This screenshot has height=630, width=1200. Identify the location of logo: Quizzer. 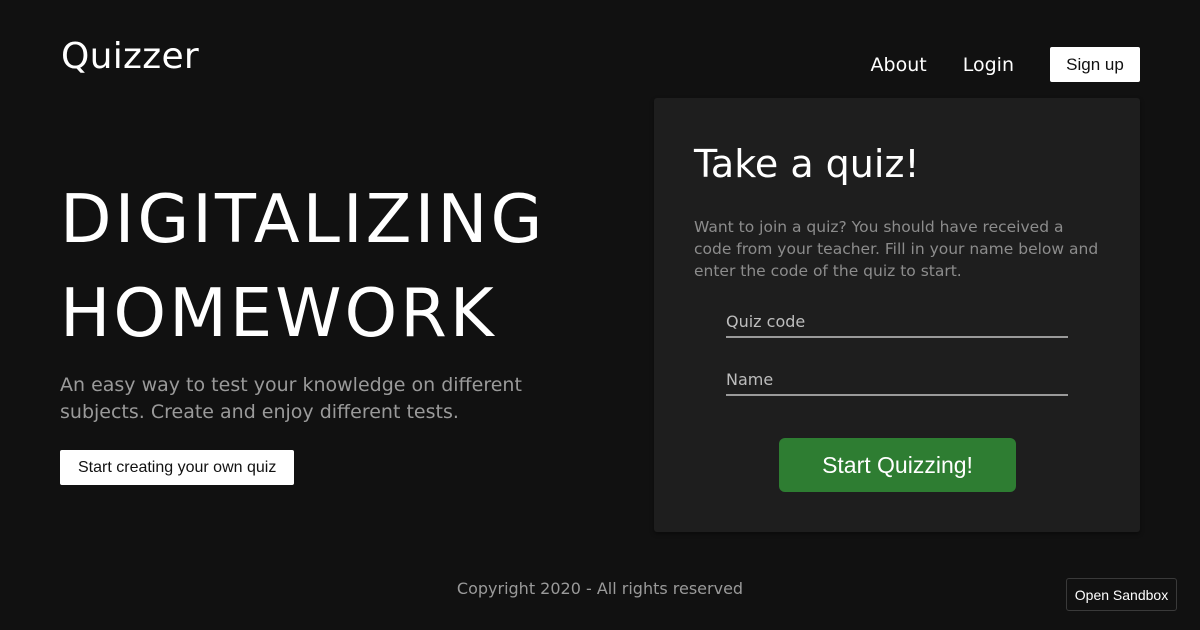
(130, 56).